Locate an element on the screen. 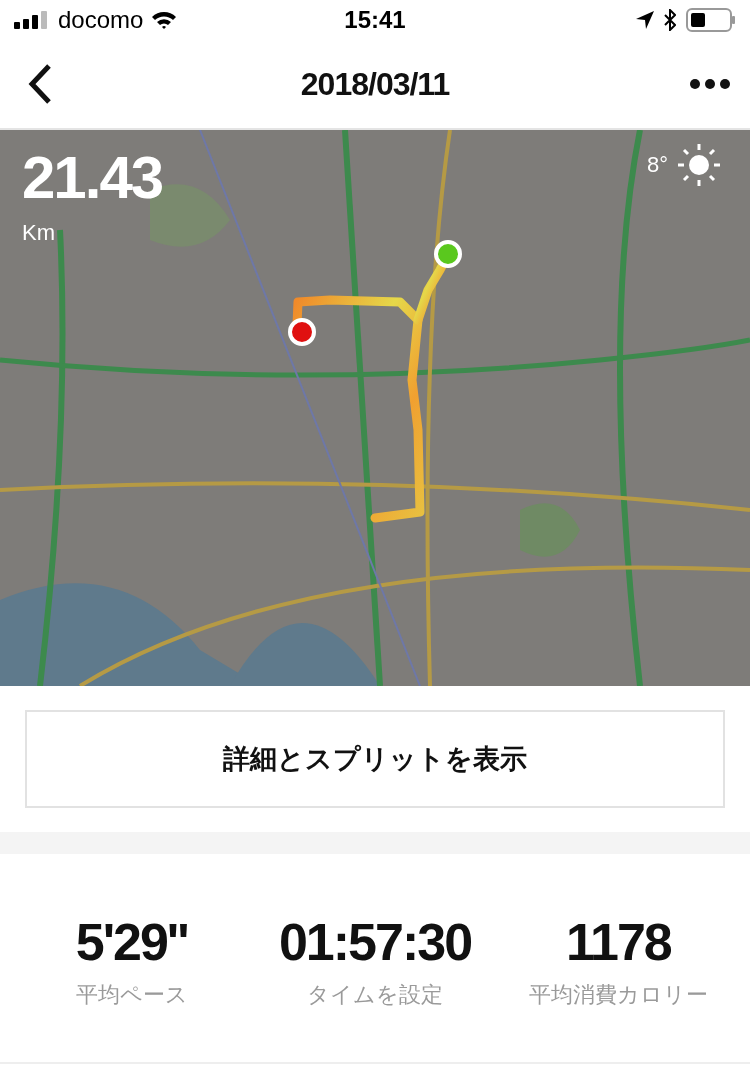 The image size is (750, 1071). stat-value: 1178 is located at coordinates (618, 942).